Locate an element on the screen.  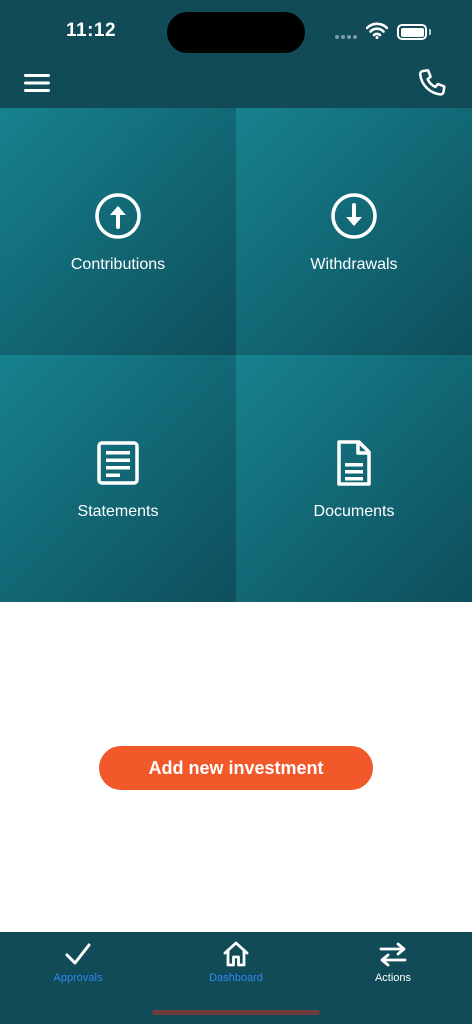
tab-actions: Actions is located at coordinates (393, 962).